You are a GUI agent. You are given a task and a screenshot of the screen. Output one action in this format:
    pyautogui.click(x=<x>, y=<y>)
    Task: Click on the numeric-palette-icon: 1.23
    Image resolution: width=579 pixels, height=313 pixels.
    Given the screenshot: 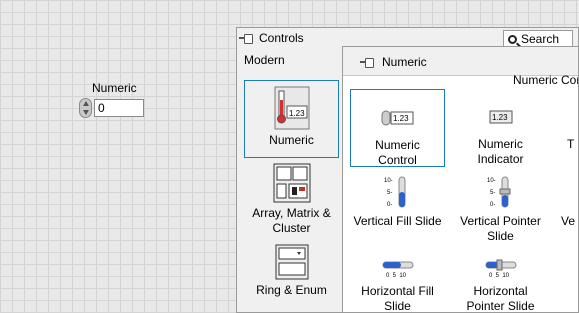 What is the action you would take?
    pyautogui.click(x=291, y=108)
    